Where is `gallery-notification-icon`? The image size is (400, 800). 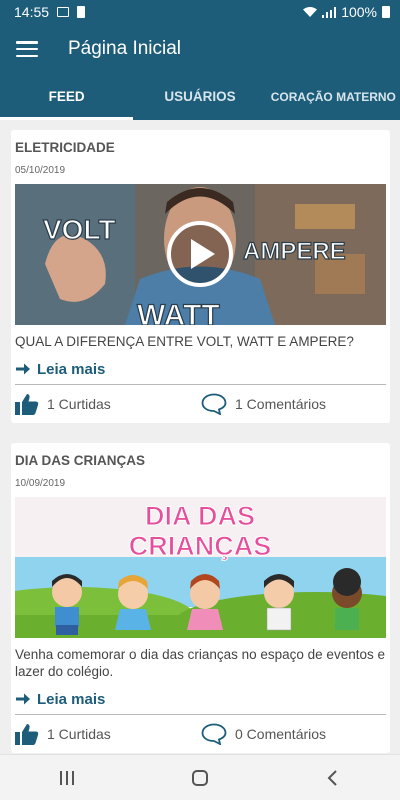 gallery-notification-icon is located at coordinates (63, 12).